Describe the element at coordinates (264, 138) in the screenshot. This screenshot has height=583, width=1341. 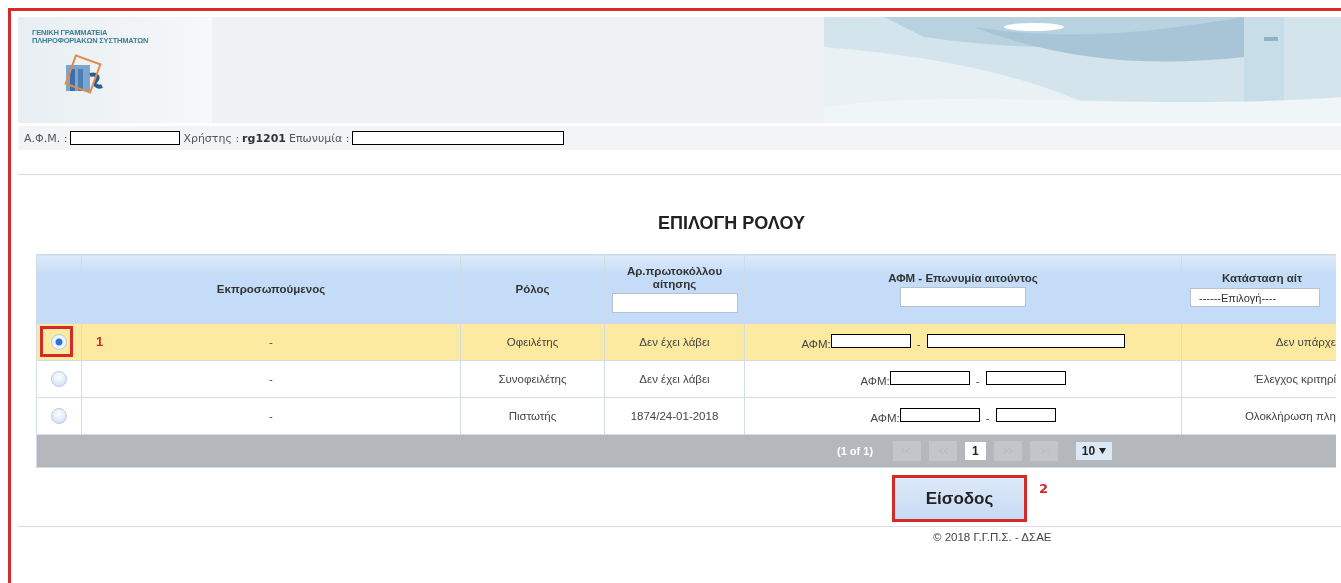
I see `username: rg1201` at that location.